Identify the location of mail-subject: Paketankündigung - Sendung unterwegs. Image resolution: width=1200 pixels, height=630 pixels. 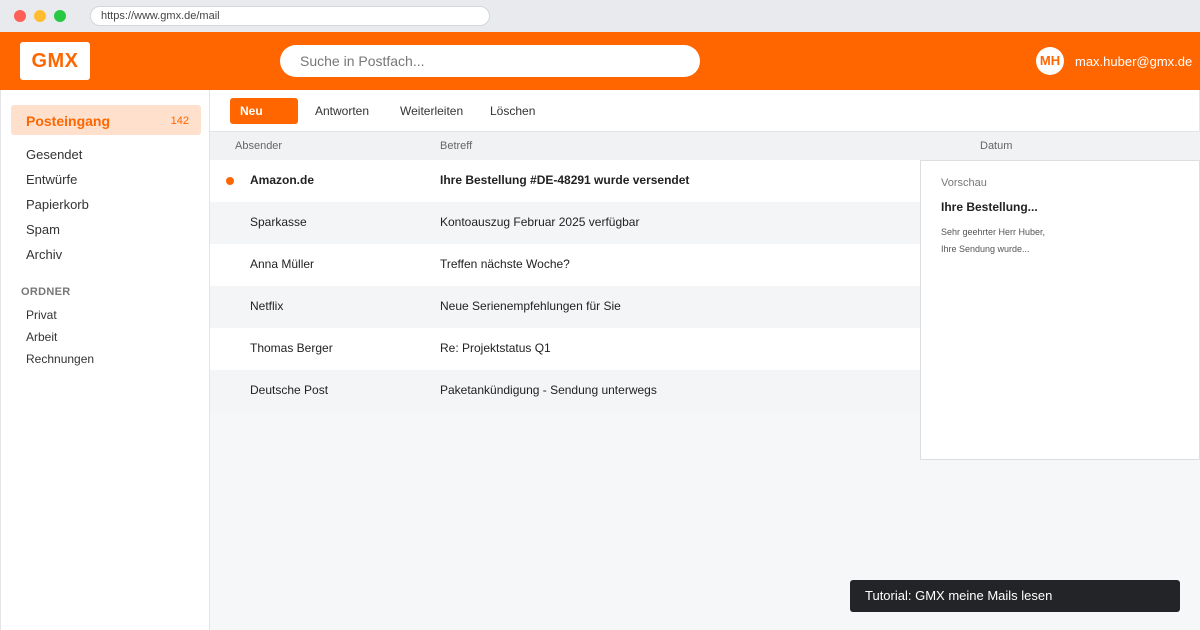
(548, 390).